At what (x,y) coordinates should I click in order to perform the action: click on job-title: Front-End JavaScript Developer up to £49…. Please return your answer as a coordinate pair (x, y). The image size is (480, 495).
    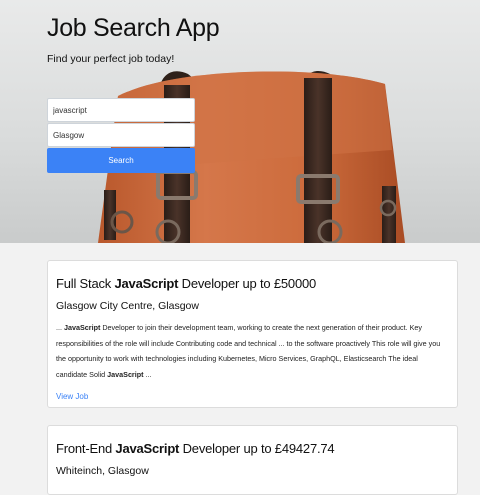
    Looking at the image, I should click on (252, 441).